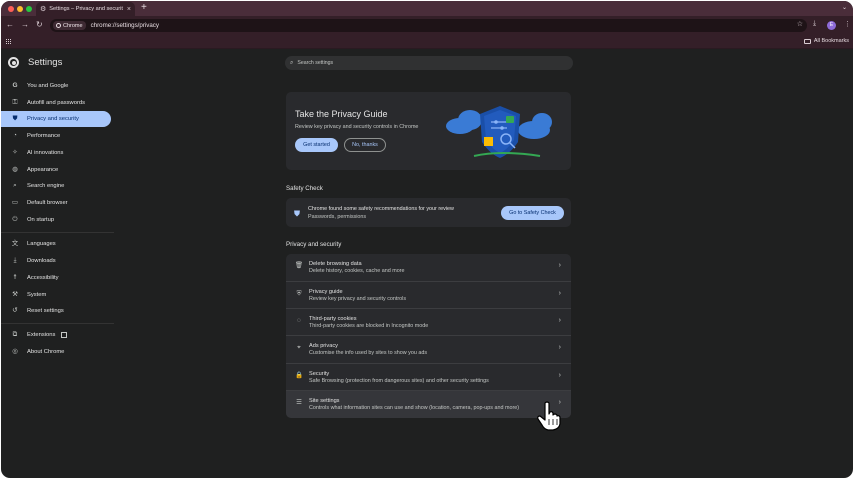 The width and height of the screenshot is (854, 479). I want to click on tab-settings: ⚙ Settings – Privacy and securit ×, so click(85, 9).